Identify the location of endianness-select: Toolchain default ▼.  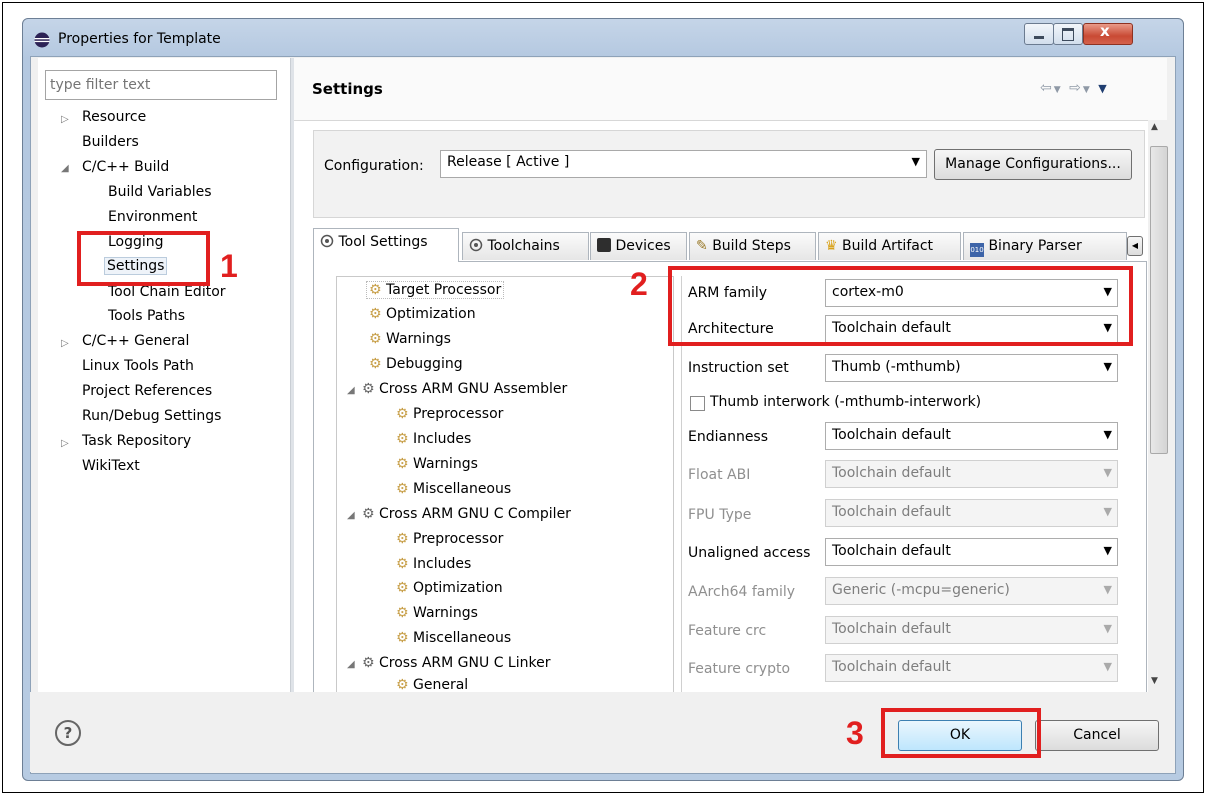
(971, 436).